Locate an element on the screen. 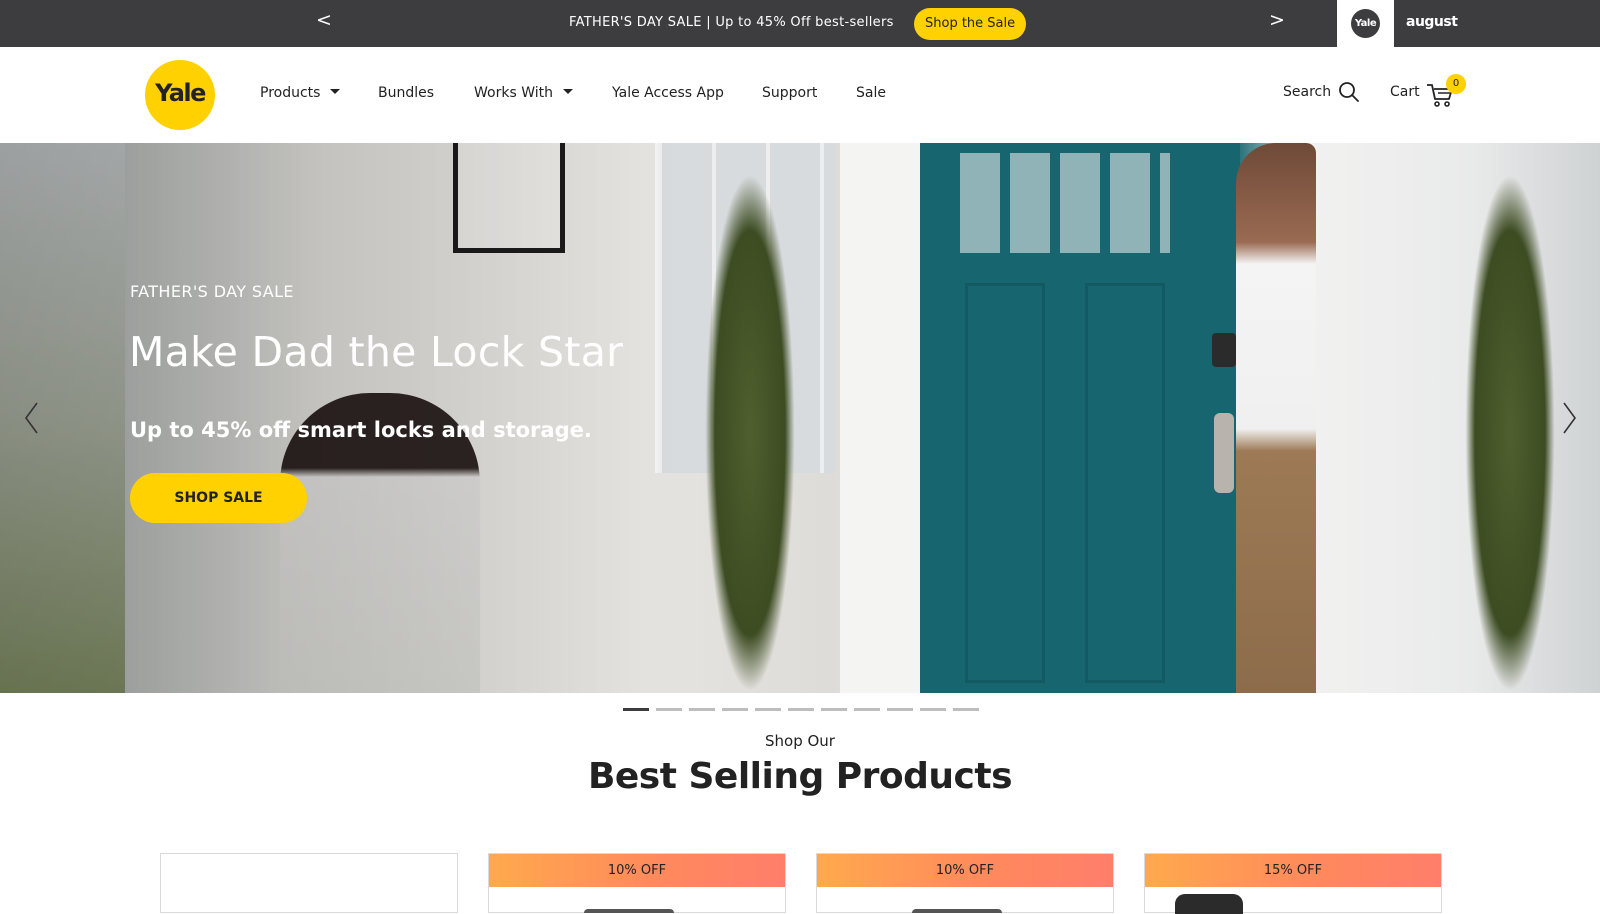 The image size is (1600, 914). nav-label: Products is located at coordinates (290, 93).